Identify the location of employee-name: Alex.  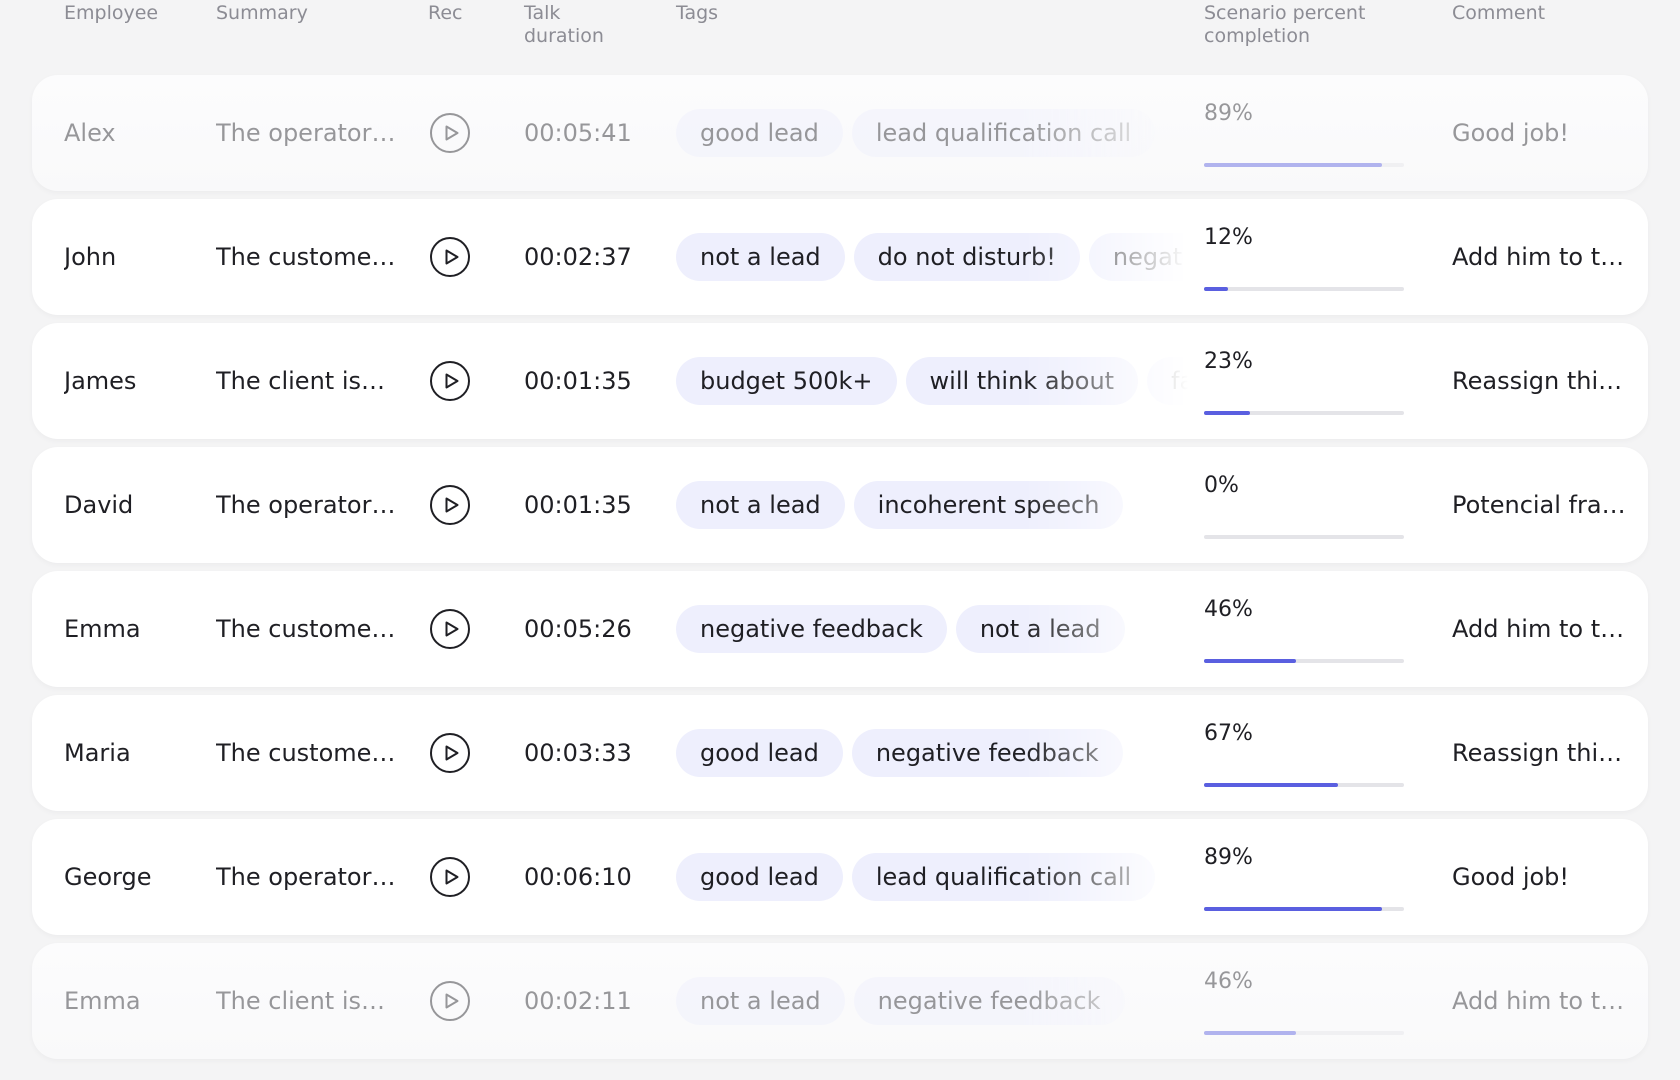
(90, 133).